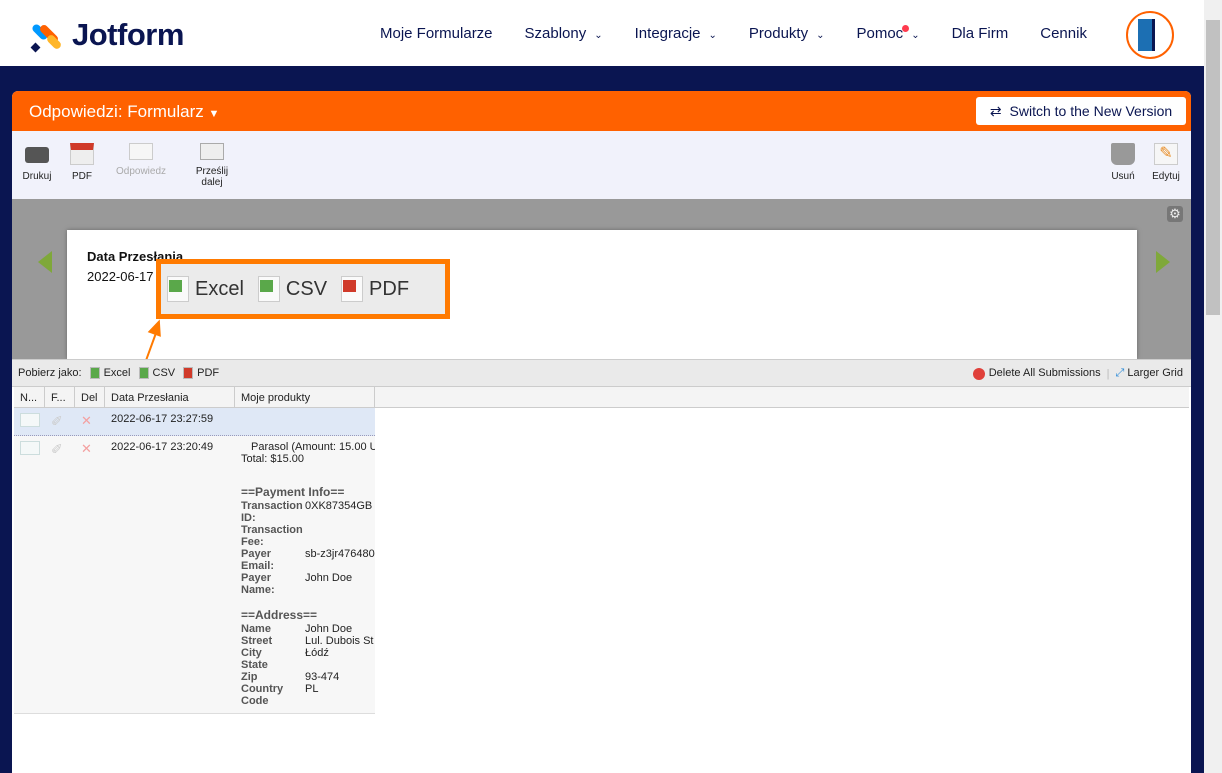 This screenshot has height=773, width=1222. I want to click on address-header: ==Address==, so click(279, 615).